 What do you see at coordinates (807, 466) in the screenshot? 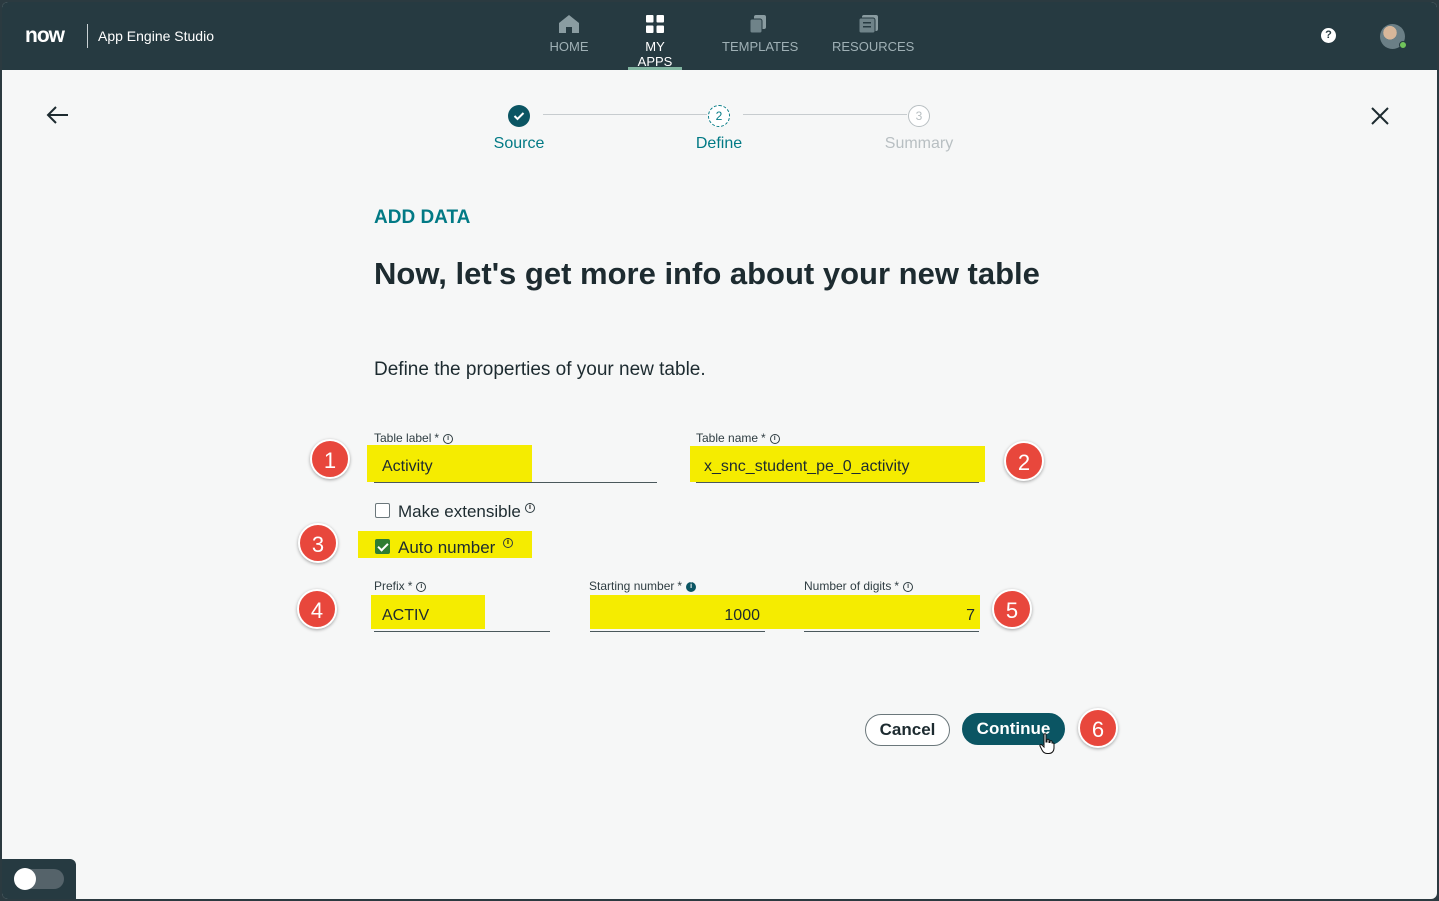
I see `table-name-value: x_snc_student_pe_0_activity` at bounding box center [807, 466].